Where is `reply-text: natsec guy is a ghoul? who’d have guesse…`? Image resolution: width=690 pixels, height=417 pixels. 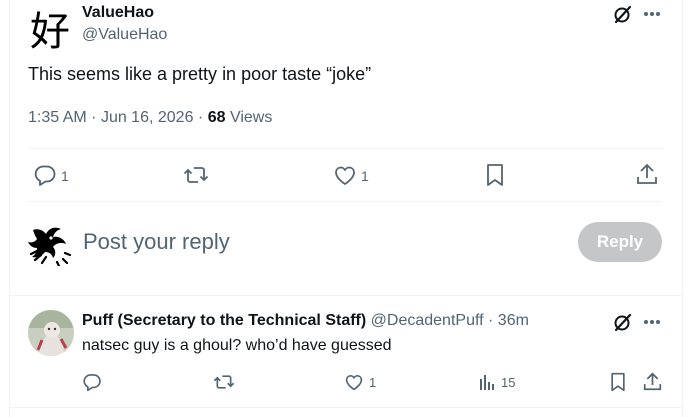
reply-text: natsec guy is a ghoul? who’d have guesse… is located at coordinates (237, 345).